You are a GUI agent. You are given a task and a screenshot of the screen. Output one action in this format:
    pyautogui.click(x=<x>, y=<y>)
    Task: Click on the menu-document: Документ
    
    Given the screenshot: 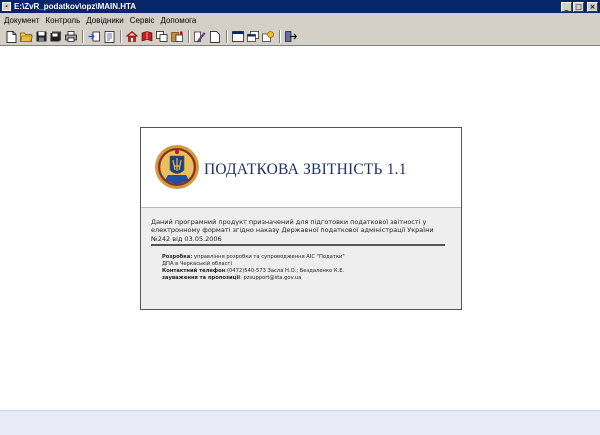 What is the action you would take?
    pyautogui.click(x=22, y=20)
    